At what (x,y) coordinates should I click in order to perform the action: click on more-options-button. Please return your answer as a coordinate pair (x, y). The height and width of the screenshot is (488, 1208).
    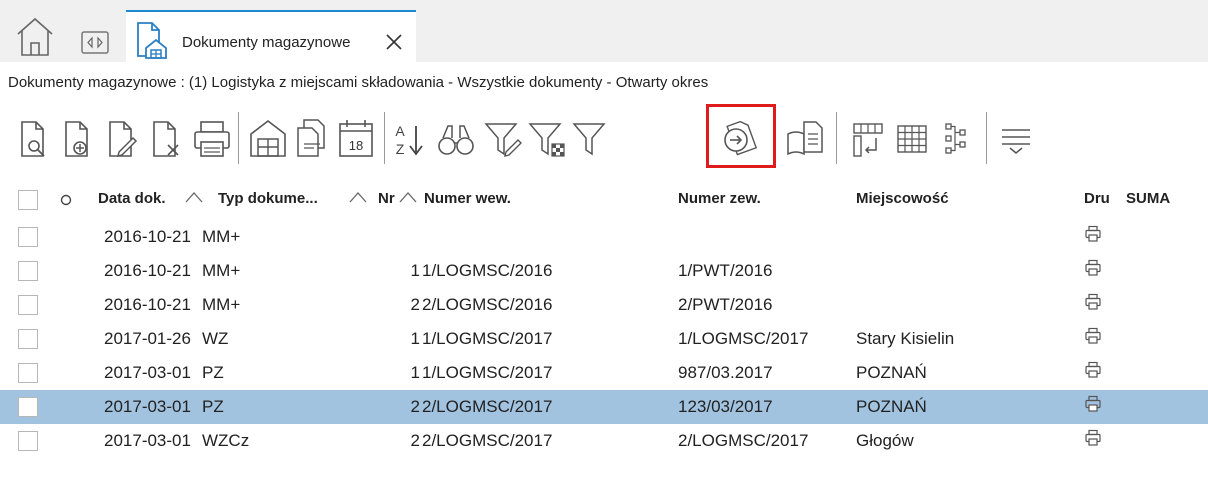
    Looking at the image, I should click on (1016, 139).